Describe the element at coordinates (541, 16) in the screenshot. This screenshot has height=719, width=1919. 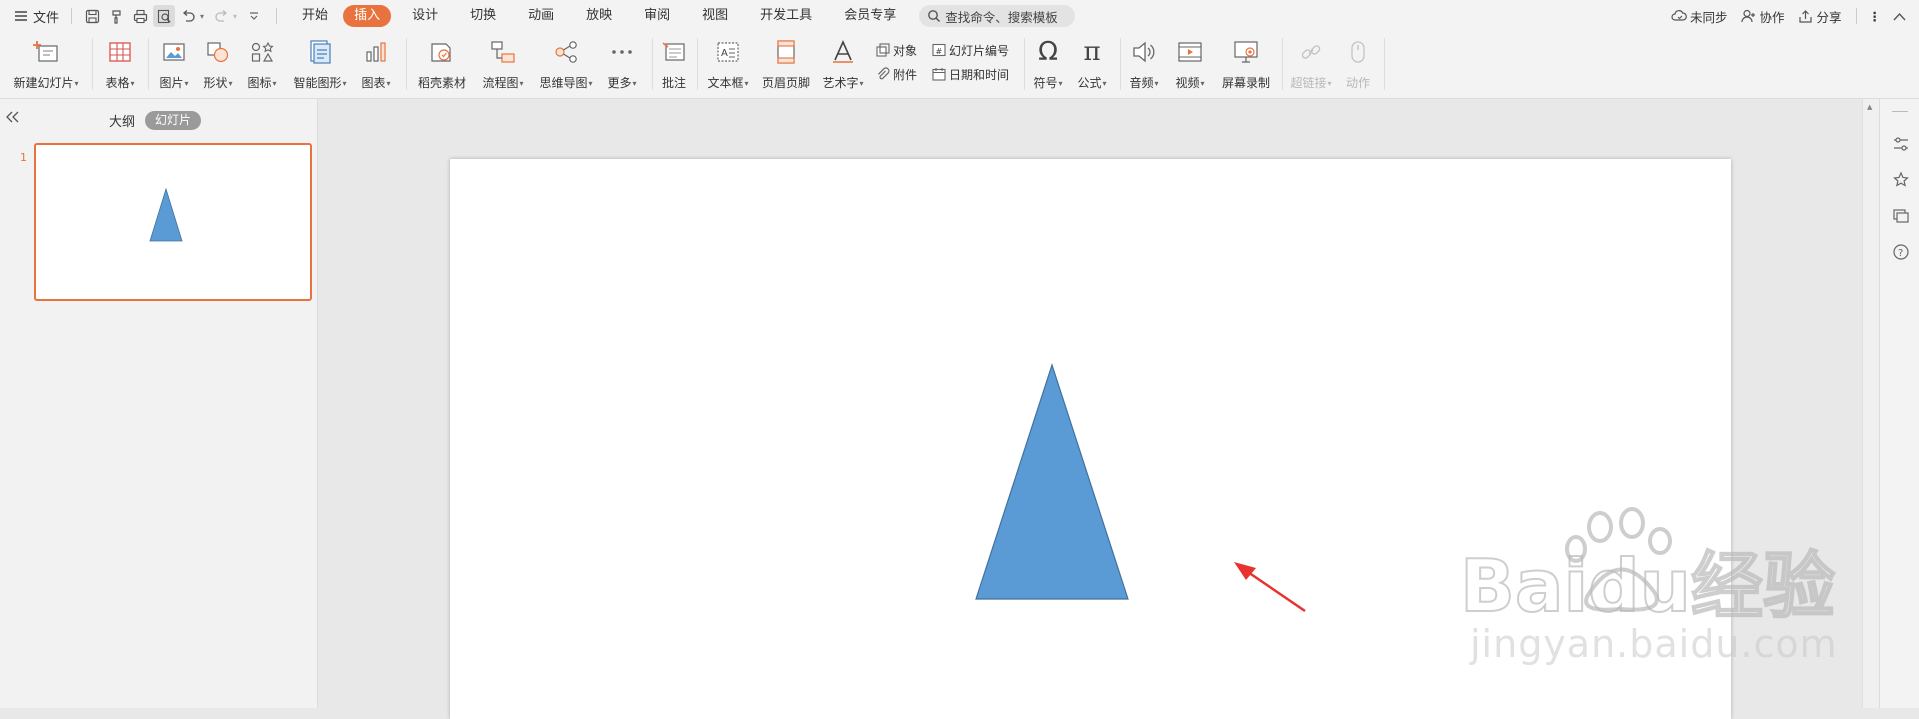
I see `tab-animation: 动画` at that location.